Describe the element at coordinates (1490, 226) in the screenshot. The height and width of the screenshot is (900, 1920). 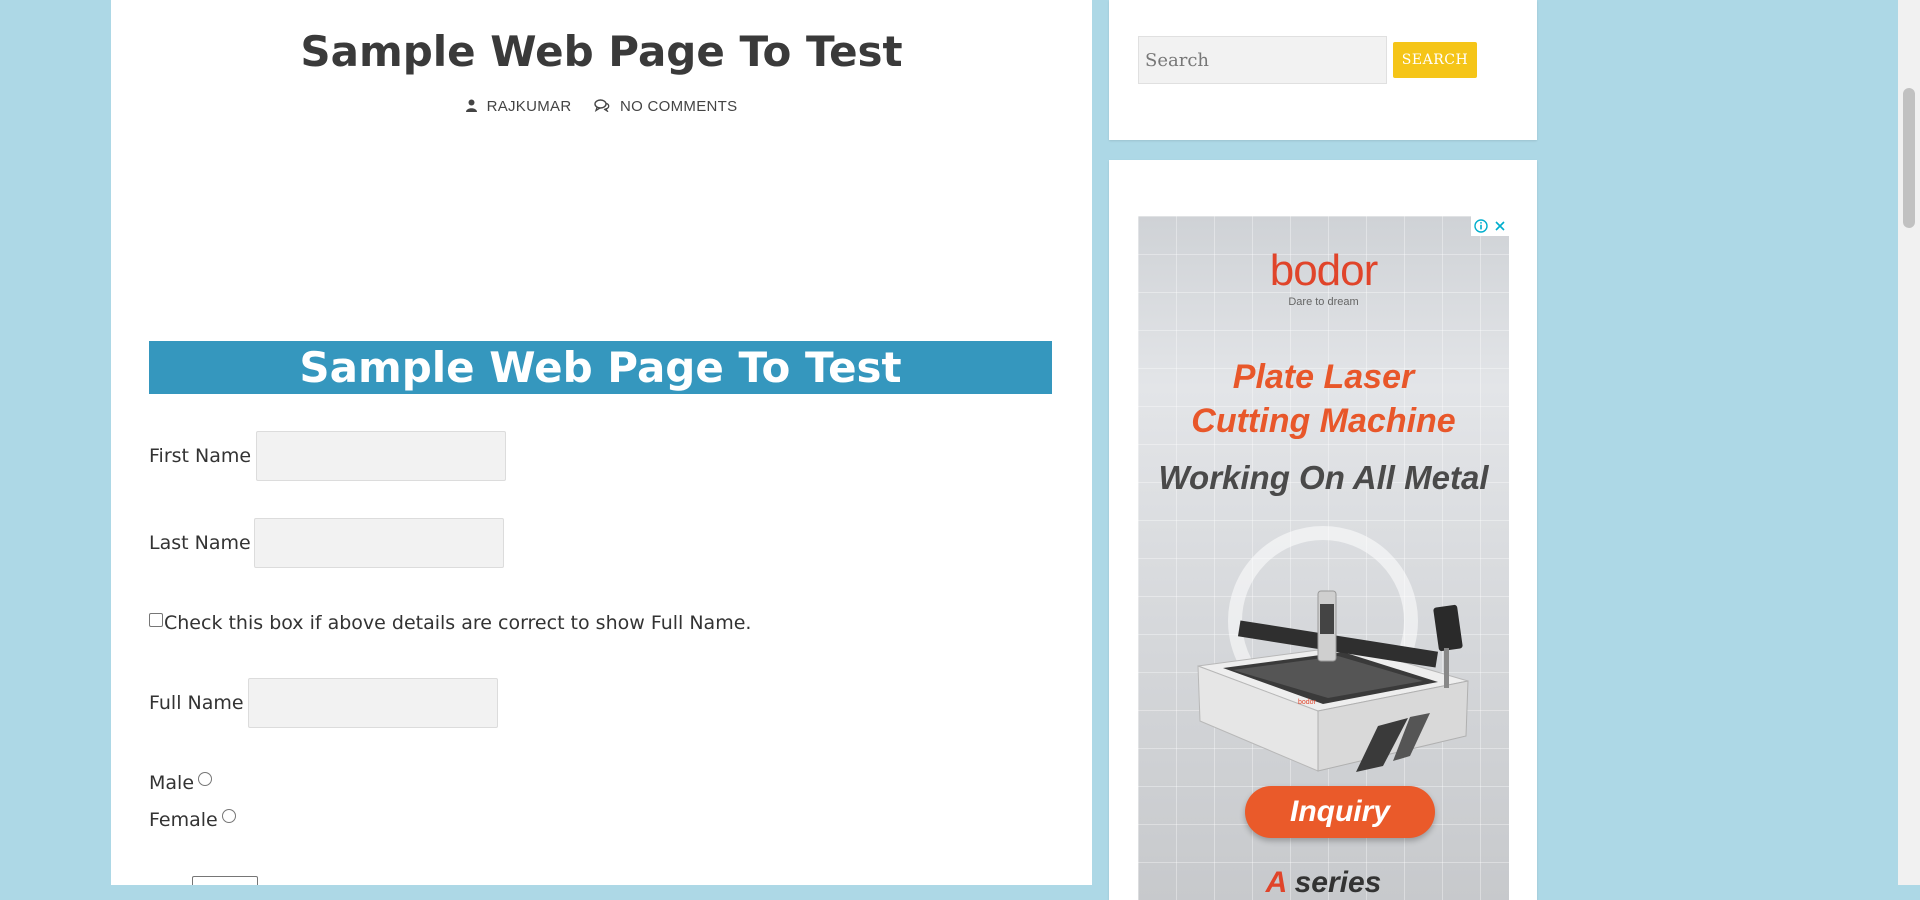
I see `ad-controls` at that location.